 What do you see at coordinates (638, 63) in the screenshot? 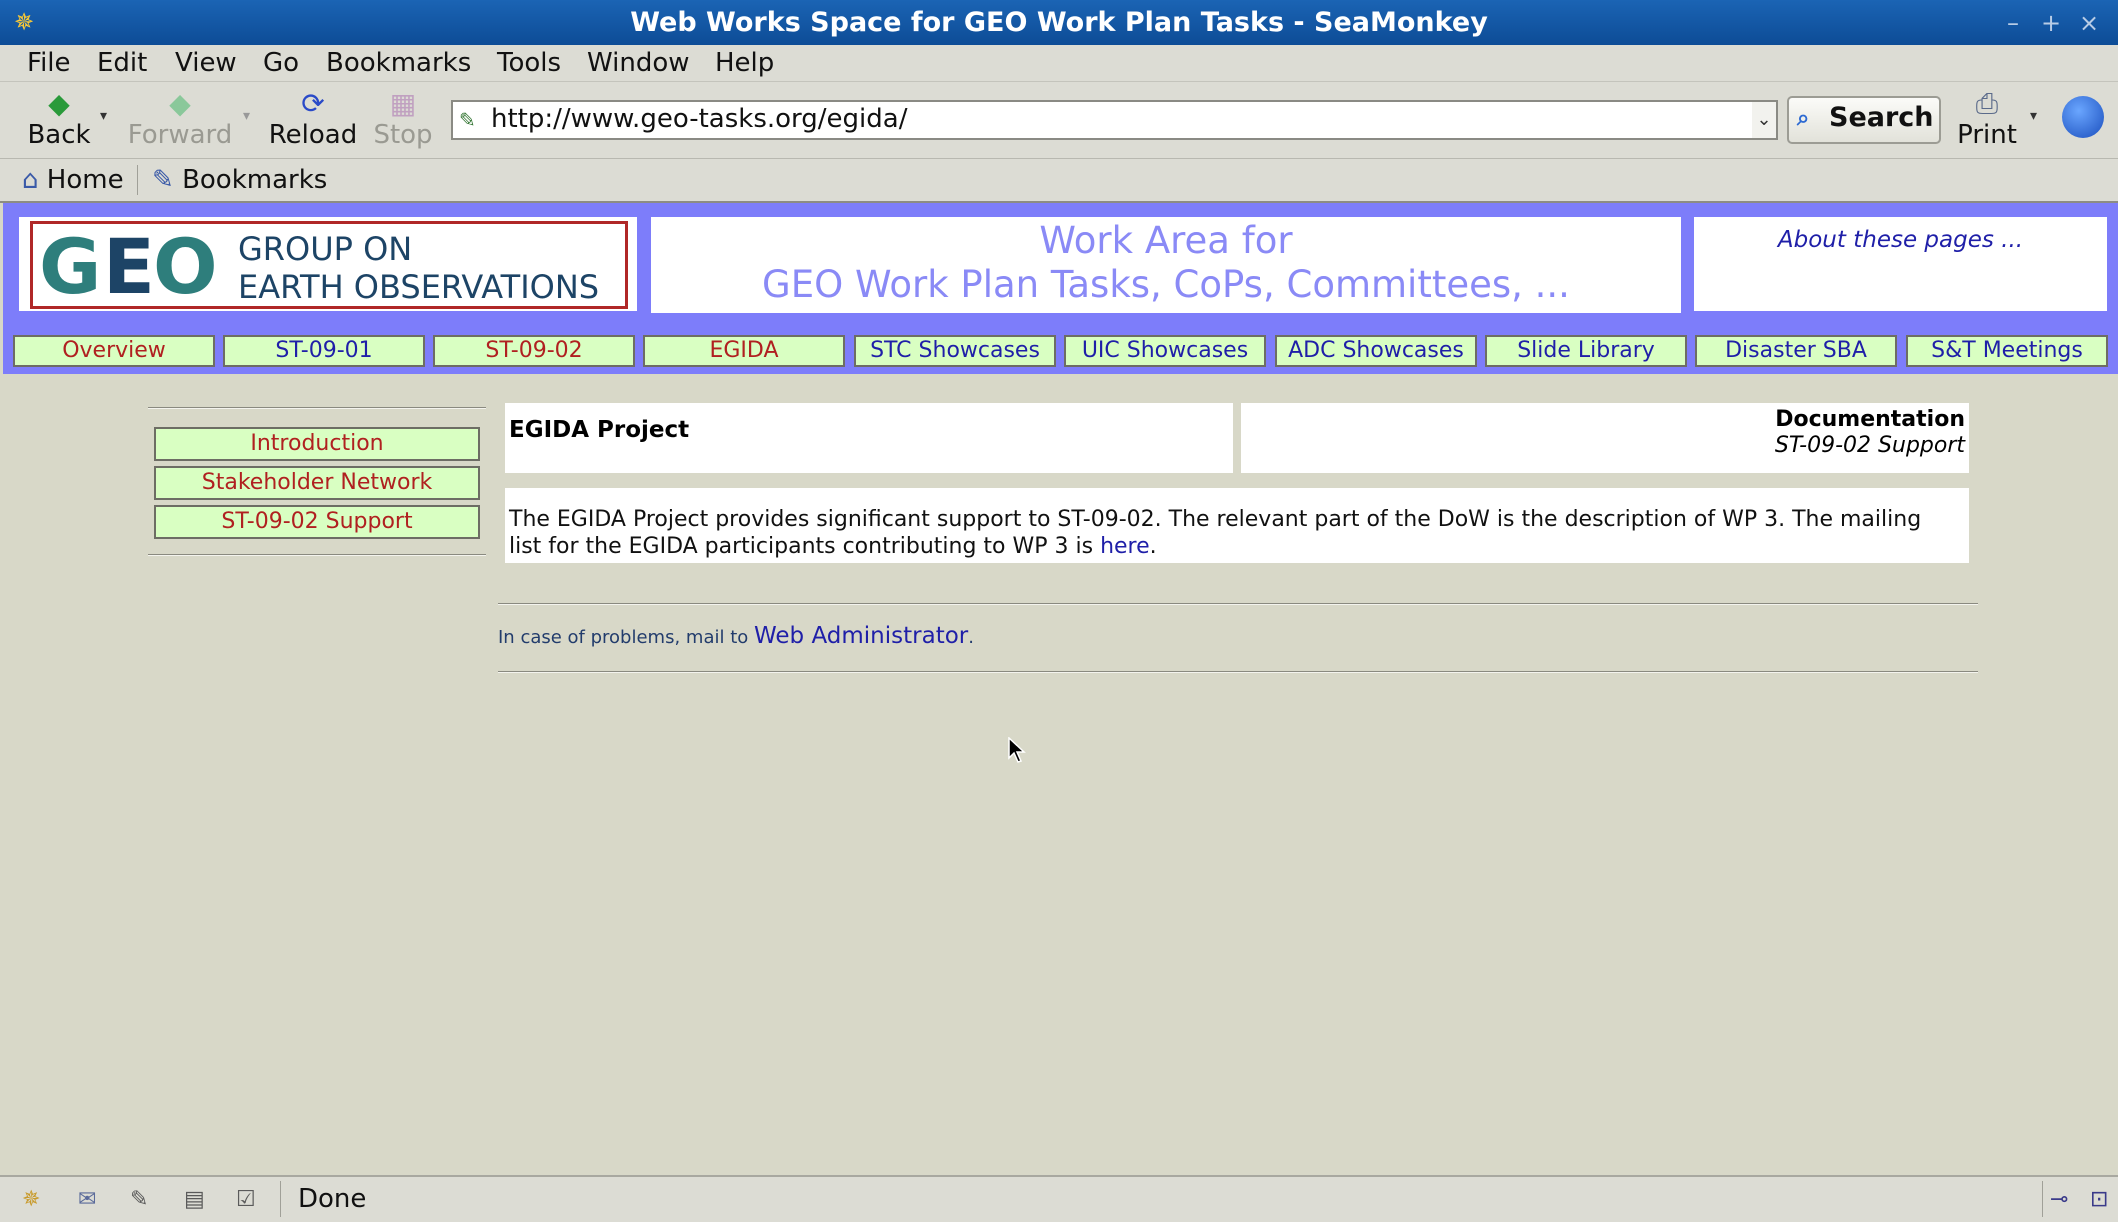
I see `menu-window: Window` at bounding box center [638, 63].